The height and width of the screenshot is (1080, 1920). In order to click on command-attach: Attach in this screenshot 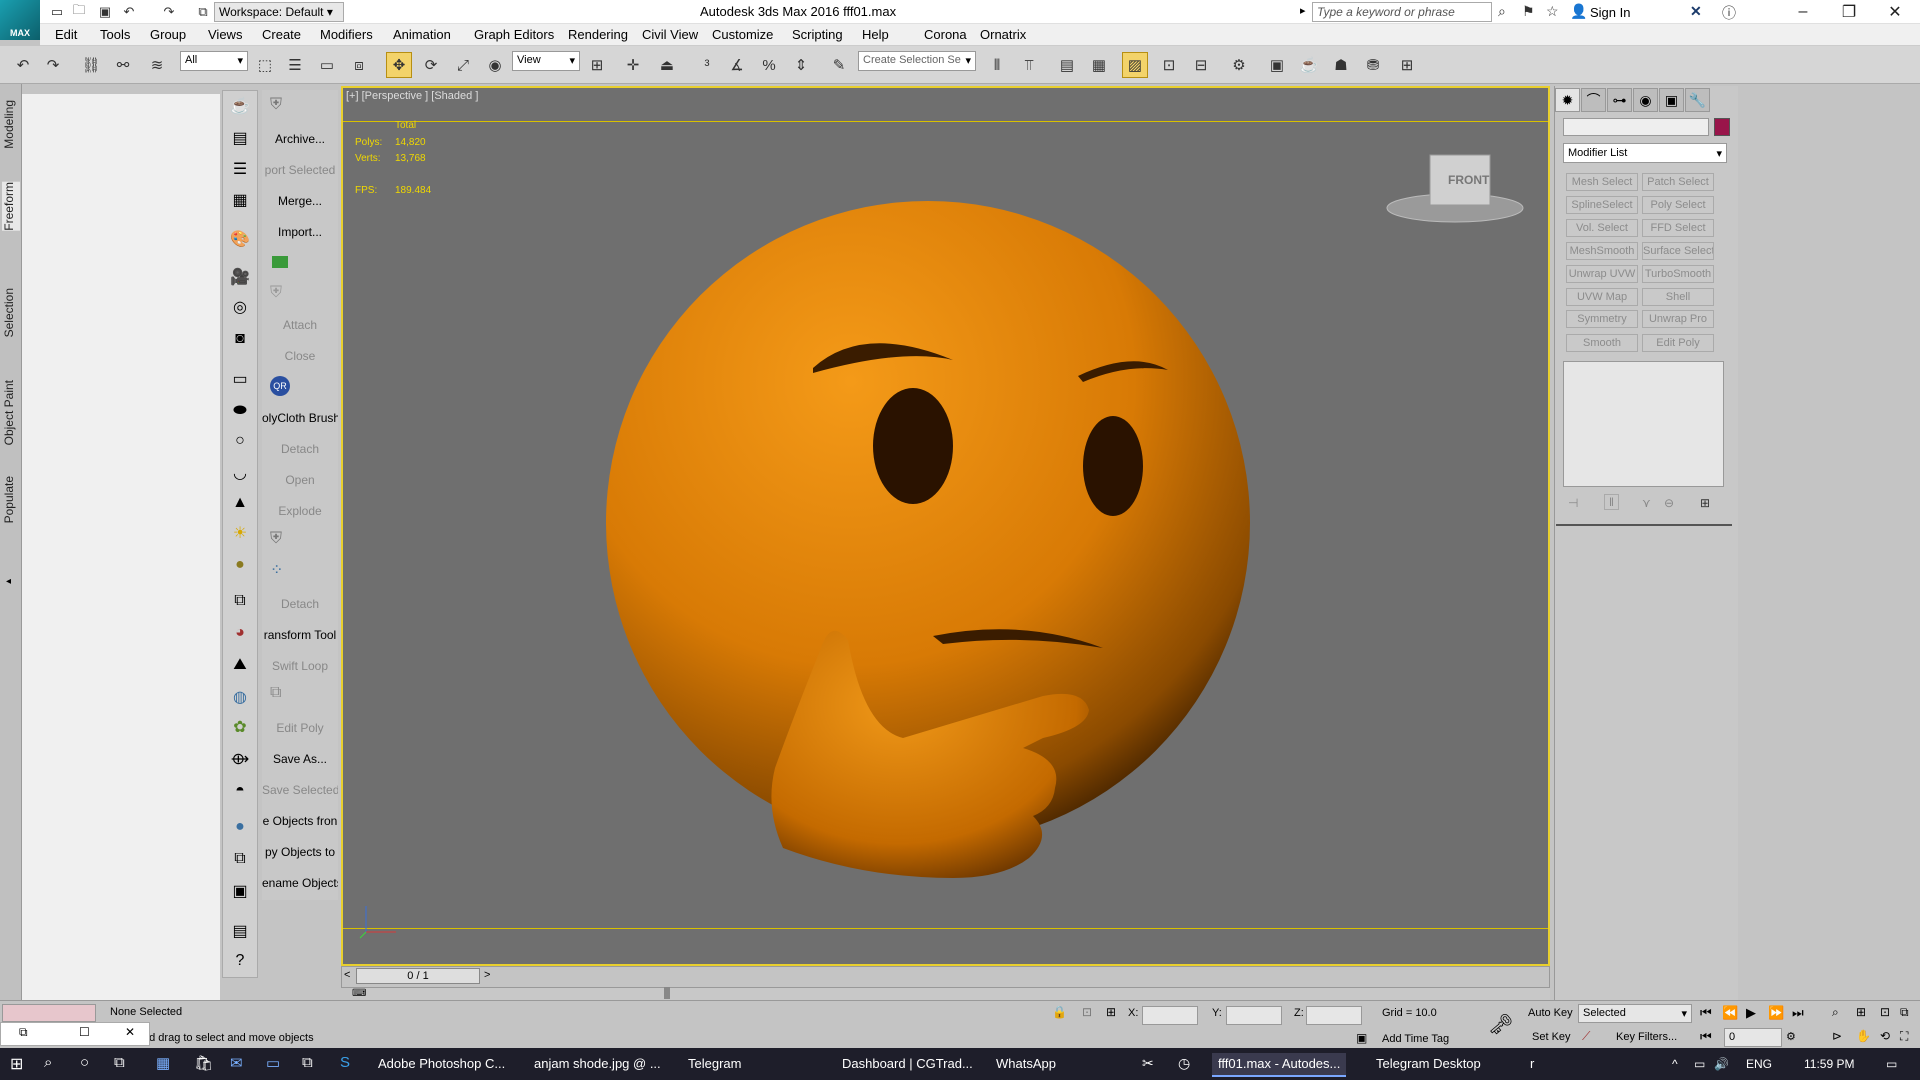, I will do `click(300, 325)`.